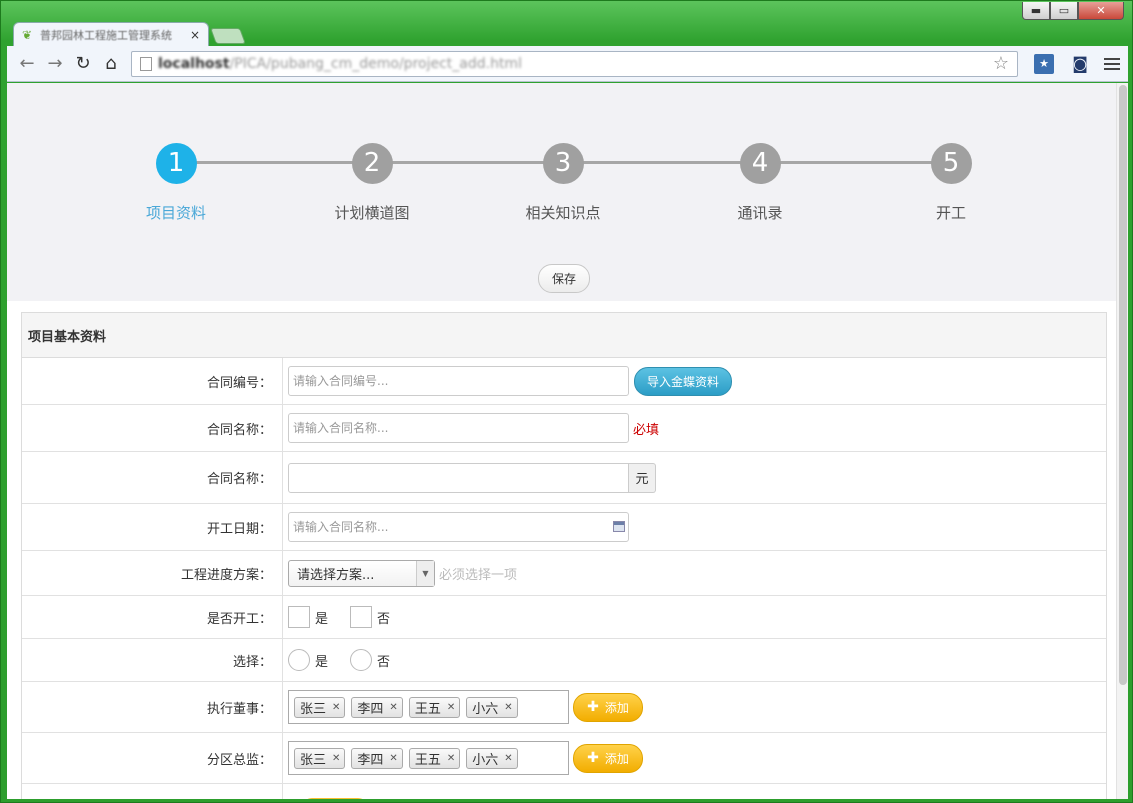 The width and height of the screenshot is (1133, 803). Describe the element at coordinates (152, 573) in the screenshot. I see `field-label: 工程进度方案：` at that location.